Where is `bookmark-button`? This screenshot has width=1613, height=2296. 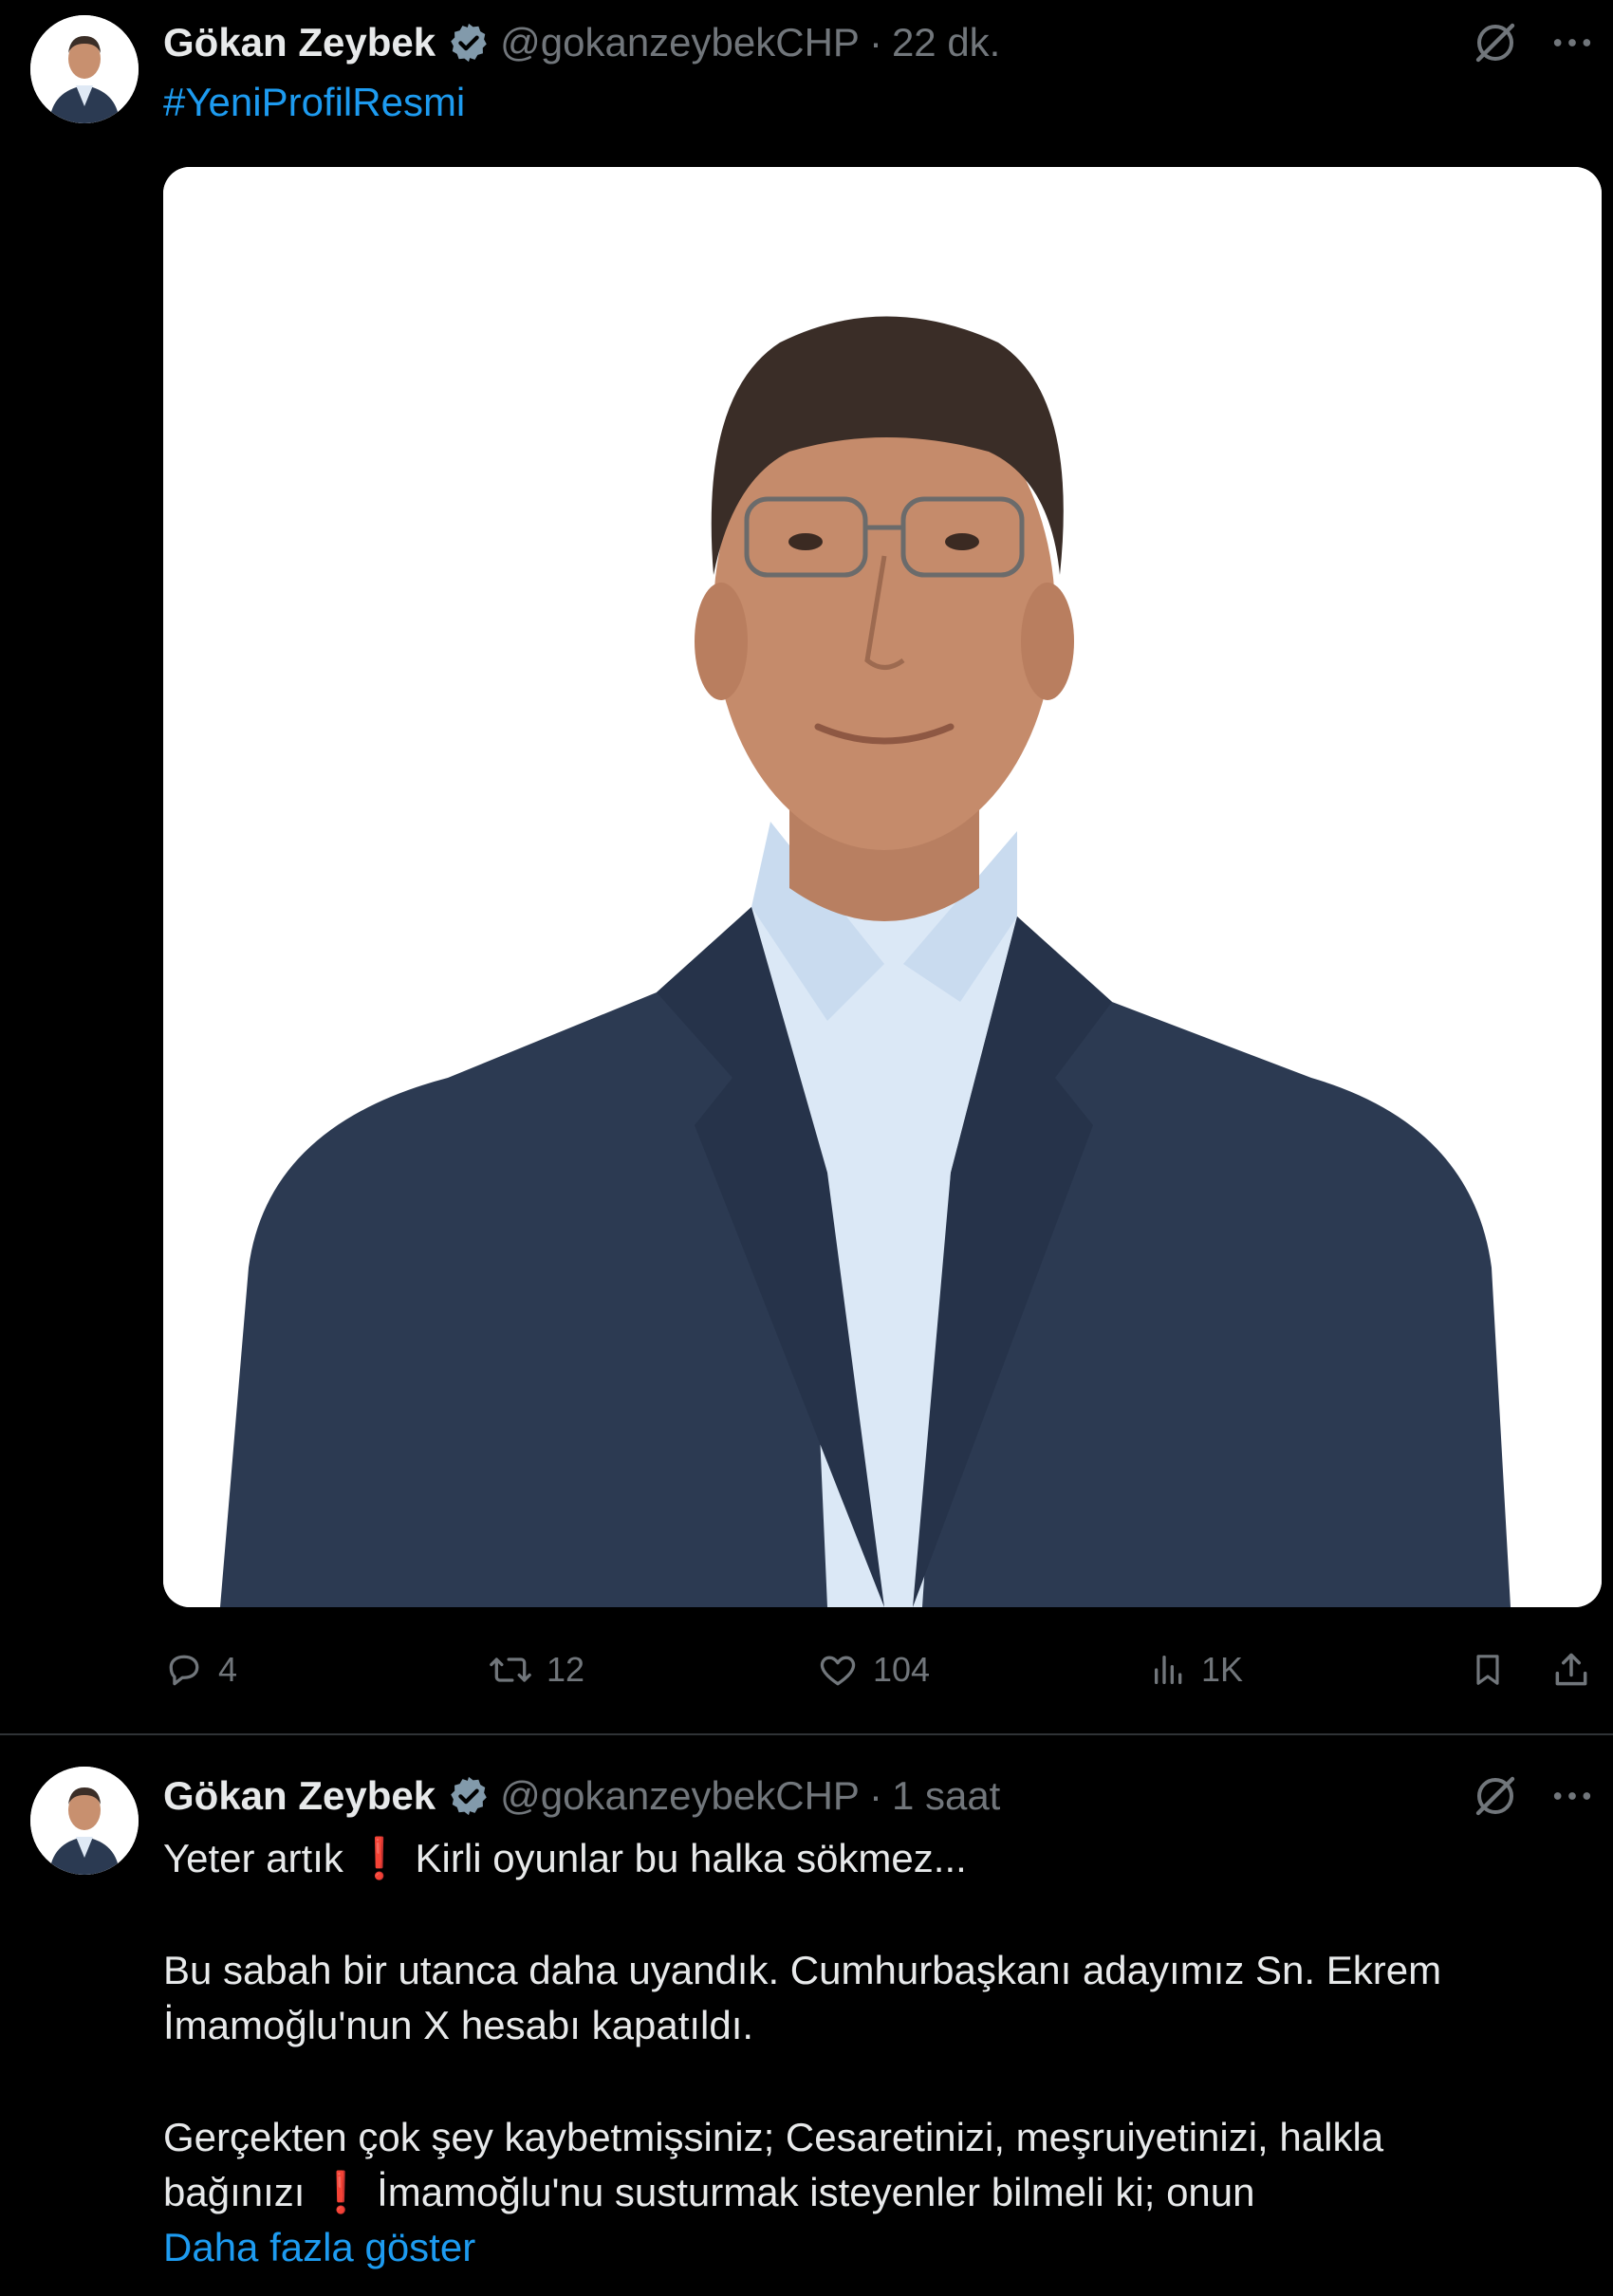 bookmark-button is located at coordinates (1488, 1669).